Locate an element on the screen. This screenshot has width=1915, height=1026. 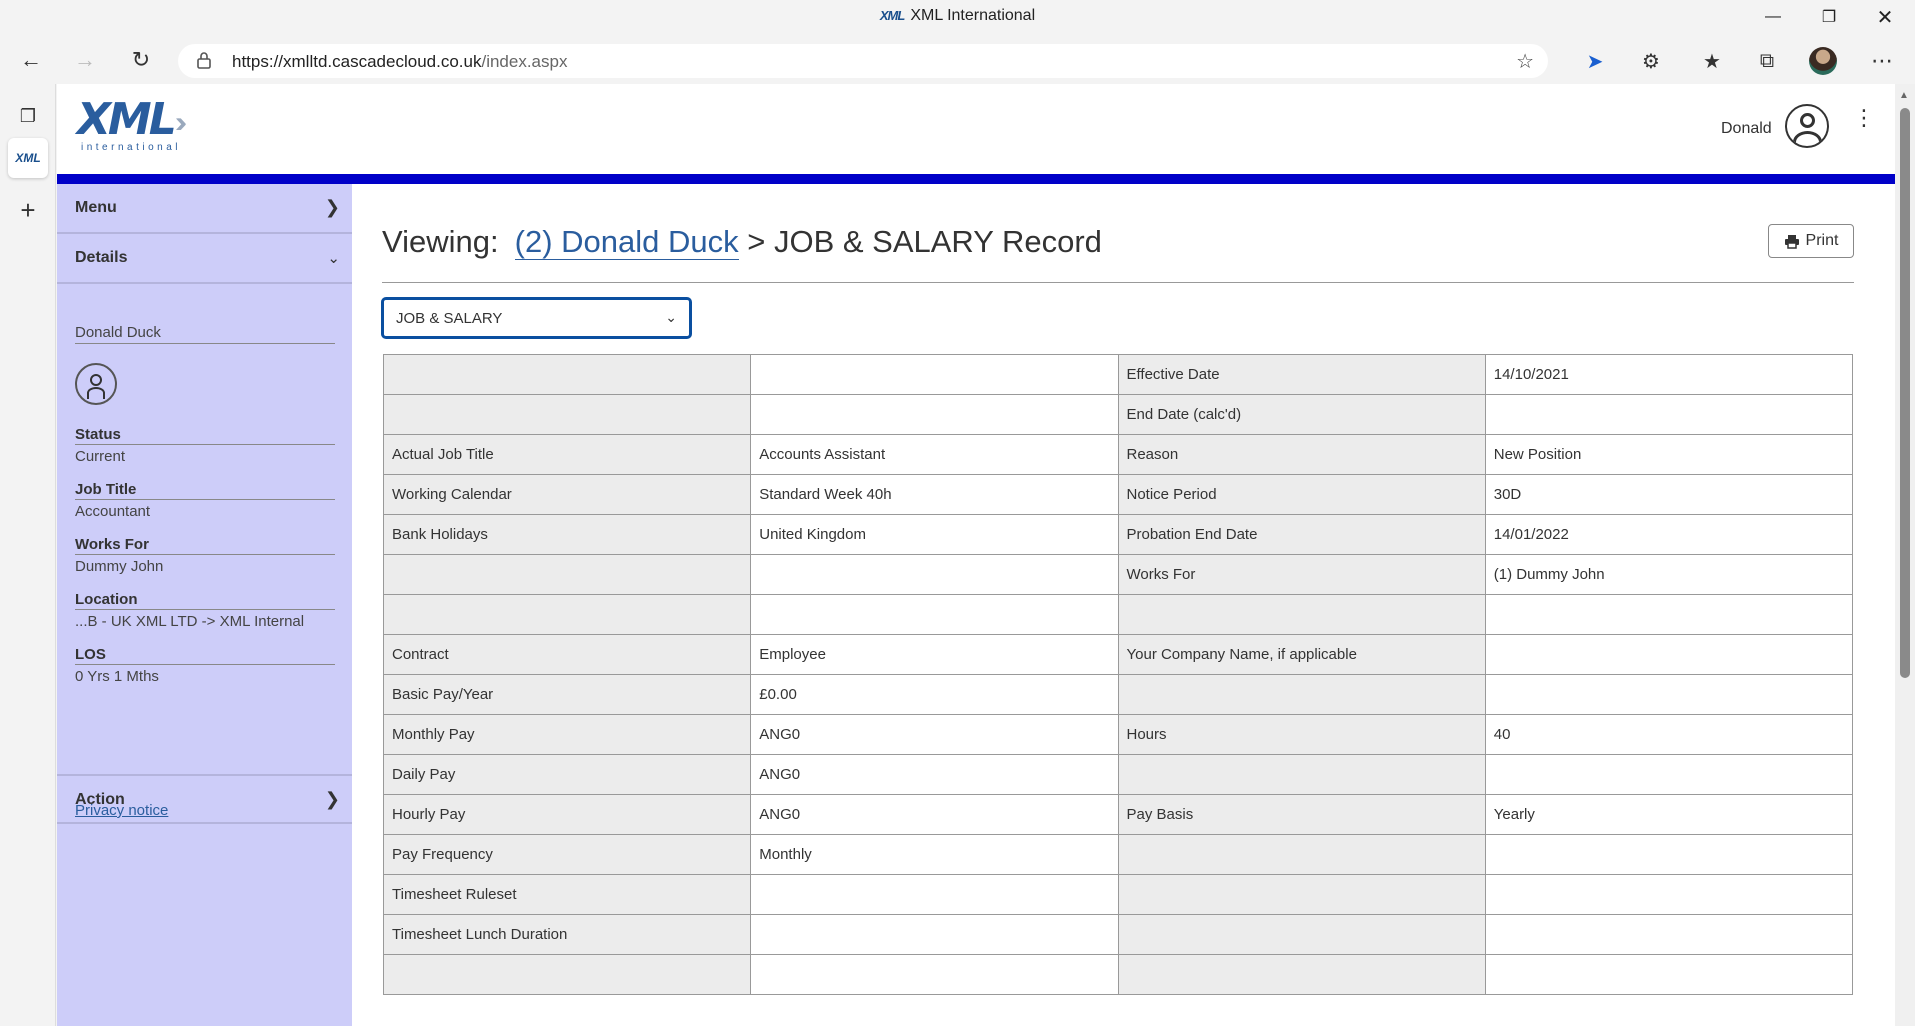
profile-icon is located at coordinates (1823, 61).